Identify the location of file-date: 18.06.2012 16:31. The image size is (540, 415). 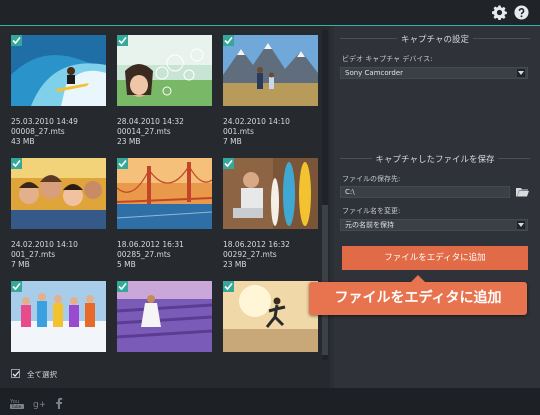
(150, 244).